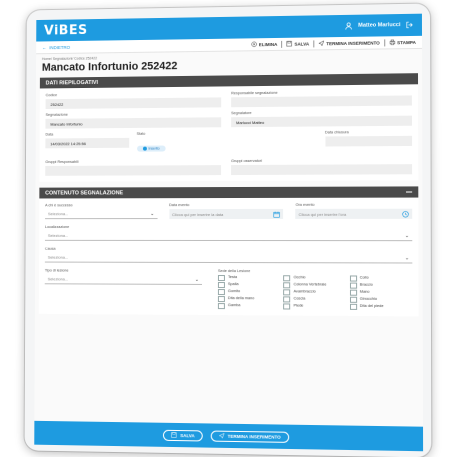 The height and width of the screenshot is (457, 449). What do you see at coordinates (228, 236) in the screenshot?
I see `location-select: Seleziona... ⌄` at bounding box center [228, 236].